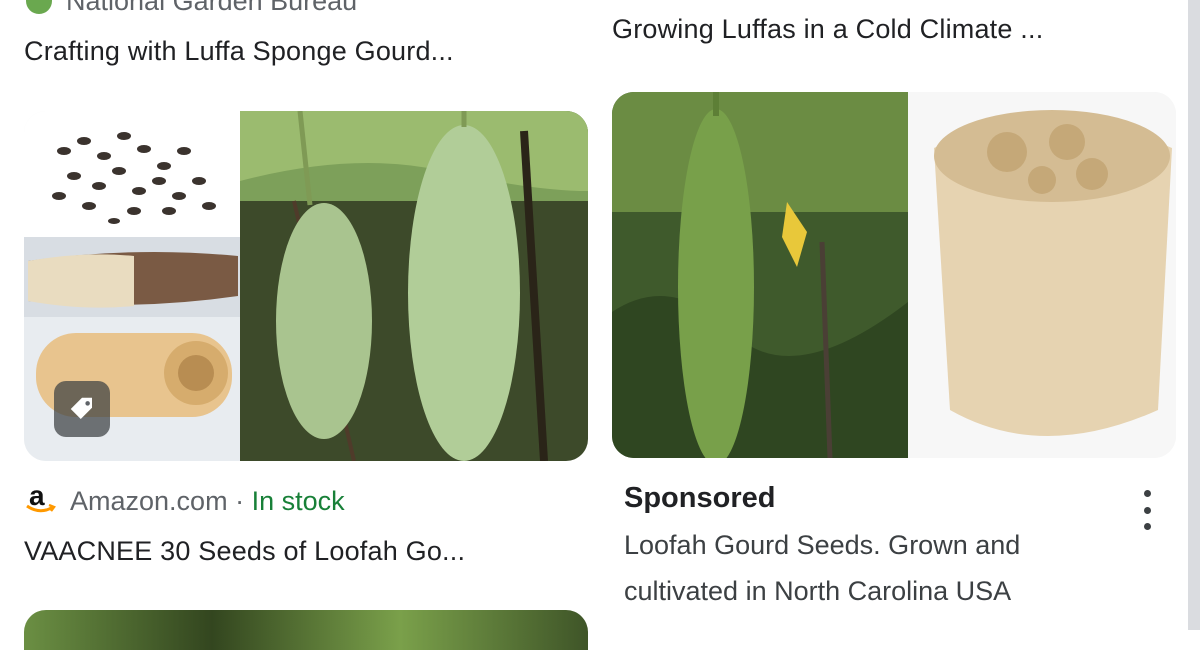 This screenshot has height=650, width=1200. I want to click on more-options-button, so click(1147, 510).